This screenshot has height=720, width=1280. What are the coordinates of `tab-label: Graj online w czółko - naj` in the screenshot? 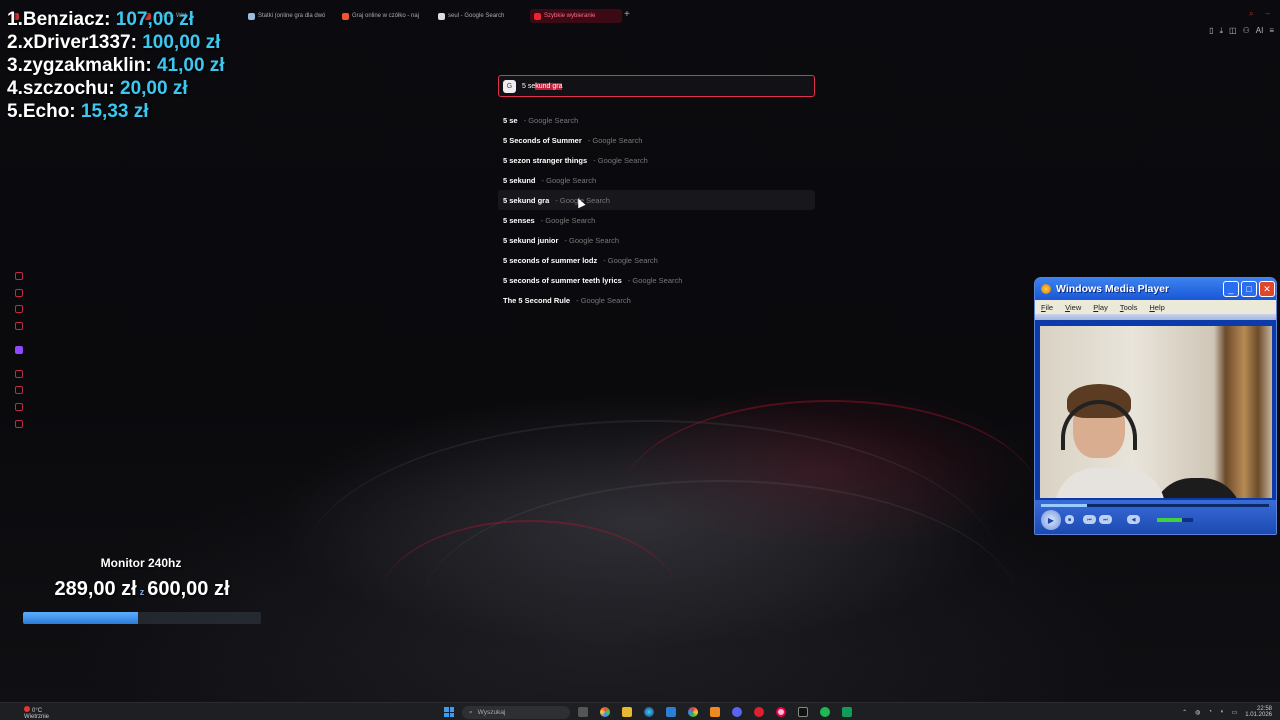 It's located at (386, 16).